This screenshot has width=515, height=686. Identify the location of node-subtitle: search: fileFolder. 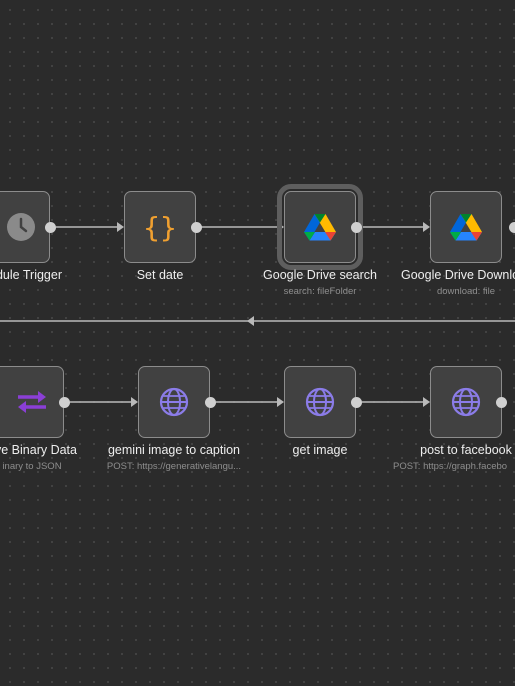
(320, 291).